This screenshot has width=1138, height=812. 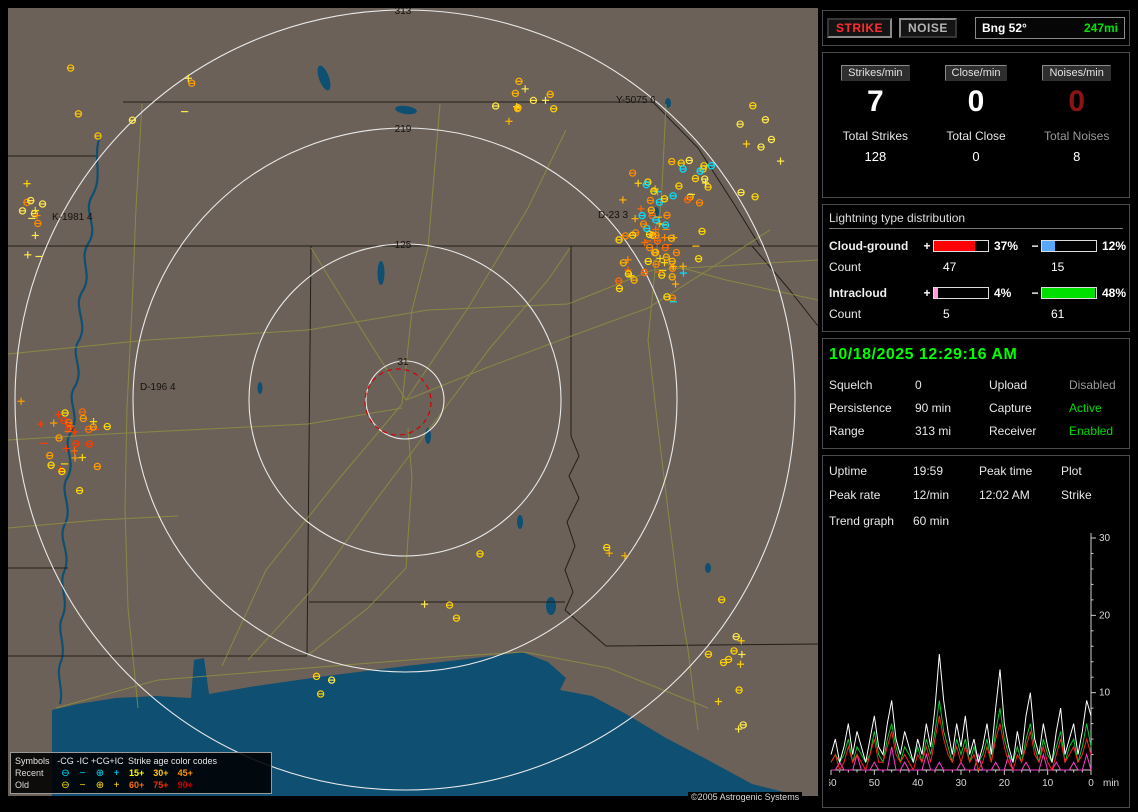 What do you see at coordinates (82, 773) in the screenshot?
I see `neg-ic-recent-icon: −` at bounding box center [82, 773].